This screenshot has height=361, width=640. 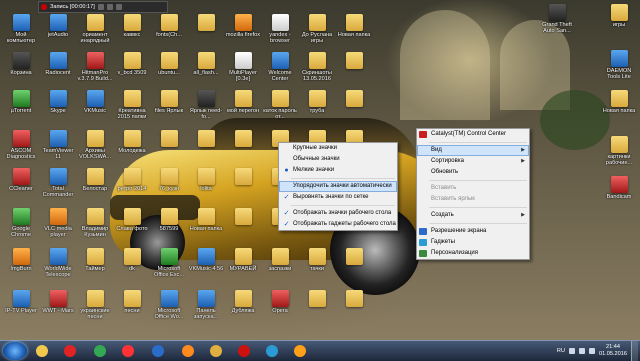 I want to click on desktop-icon: МУРАВЕЙ, so click(x=243, y=260).